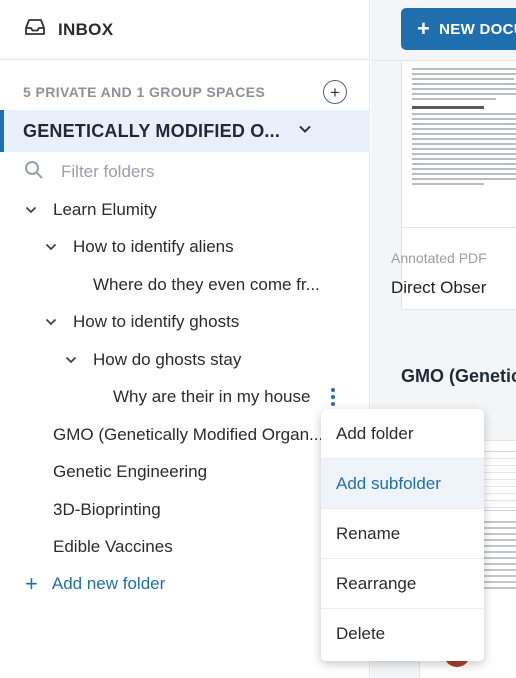 This screenshot has height=678, width=516. What do you see at coordinates (459, 227) in the screenshot?
I see `divider` at bounding box center [459, 227].